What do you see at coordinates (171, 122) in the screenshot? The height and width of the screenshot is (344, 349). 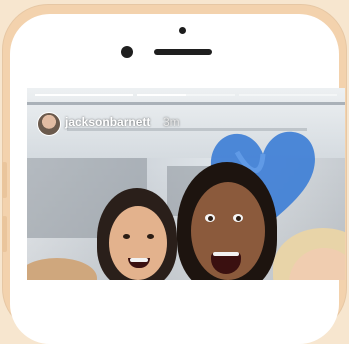 I see `story-timestamp: 3m` at bounding box center [171, 122].